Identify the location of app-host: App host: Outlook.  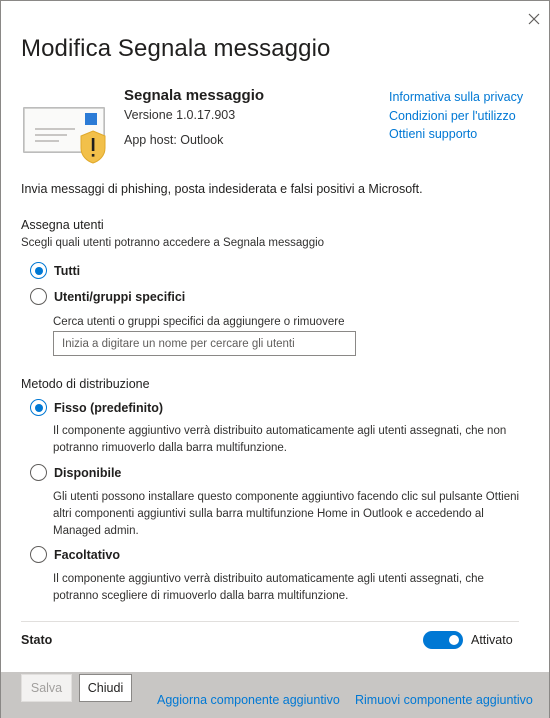
(174, 140).